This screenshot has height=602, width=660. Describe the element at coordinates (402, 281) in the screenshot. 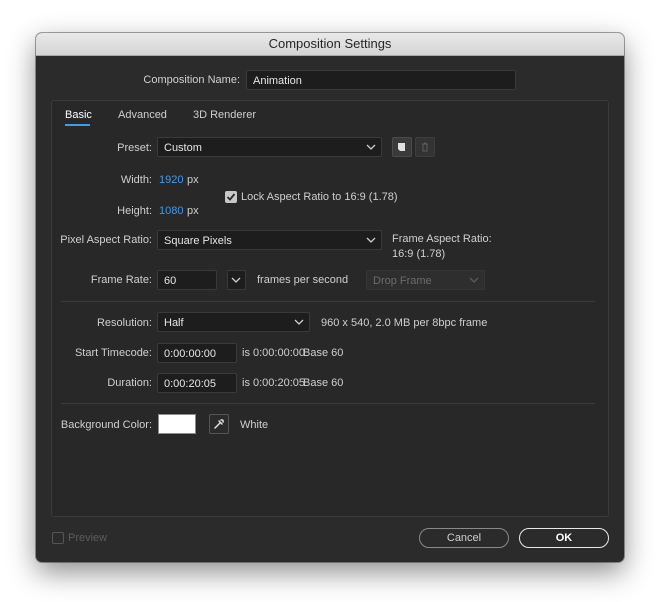

I see `drop-frame-value: Drop Frame` at that location.